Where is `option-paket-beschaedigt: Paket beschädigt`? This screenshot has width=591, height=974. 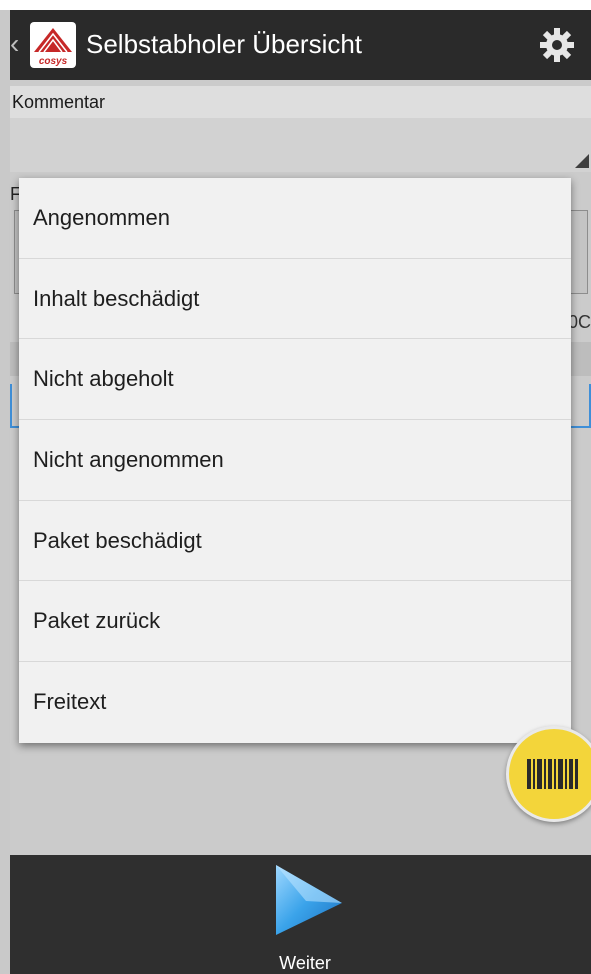
option-paket-beschaedigt: Paket beschädigt is located at coordinates (295, 541).